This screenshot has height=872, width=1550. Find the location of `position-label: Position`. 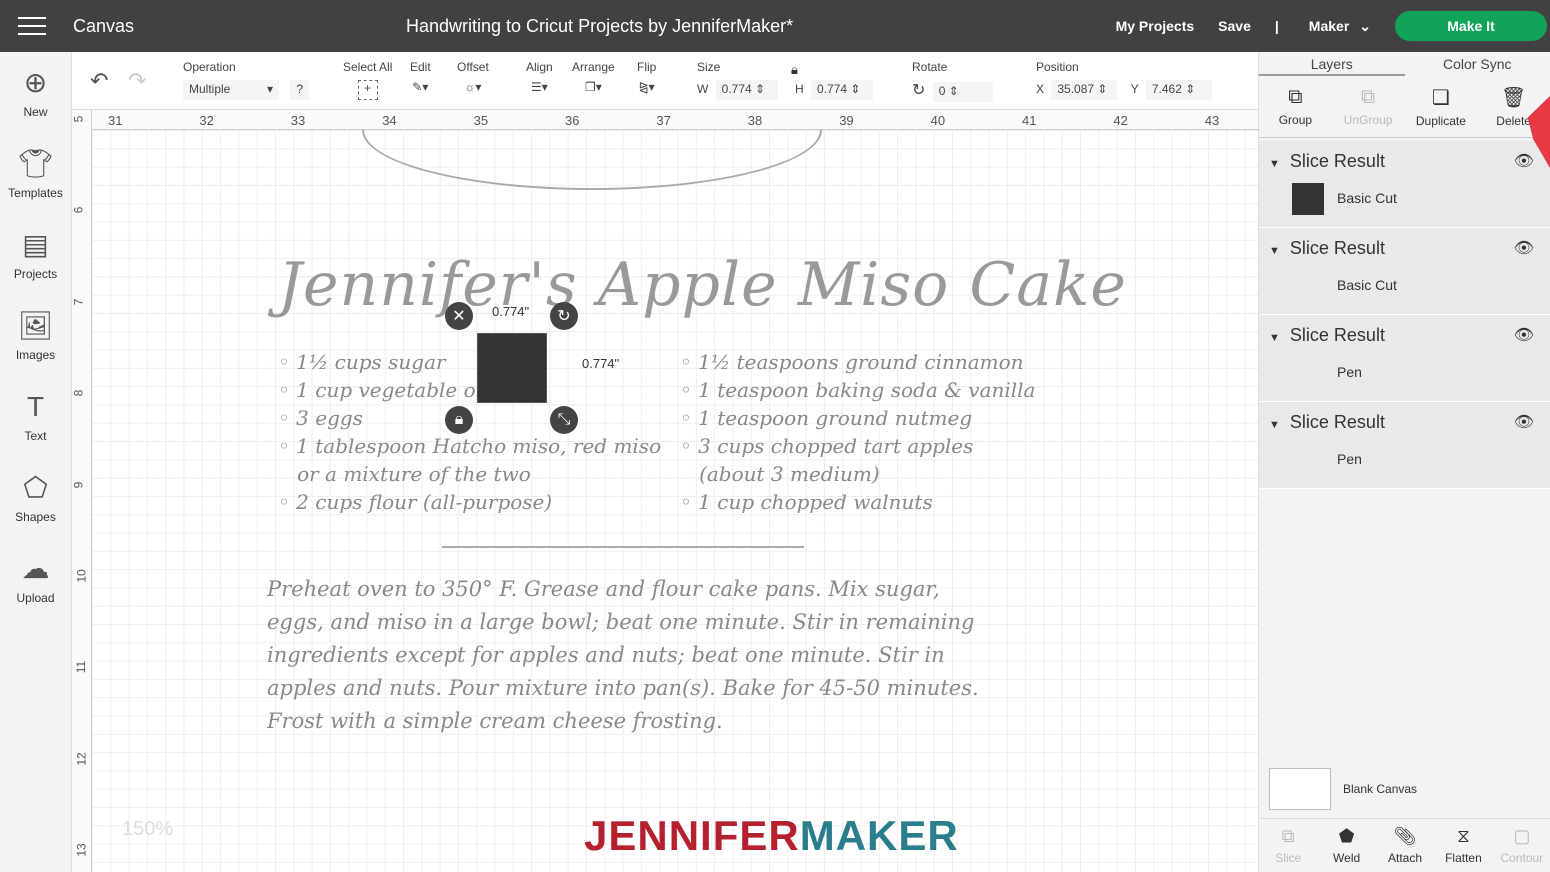

position-label: Position is located at coordinates (1057, 67).